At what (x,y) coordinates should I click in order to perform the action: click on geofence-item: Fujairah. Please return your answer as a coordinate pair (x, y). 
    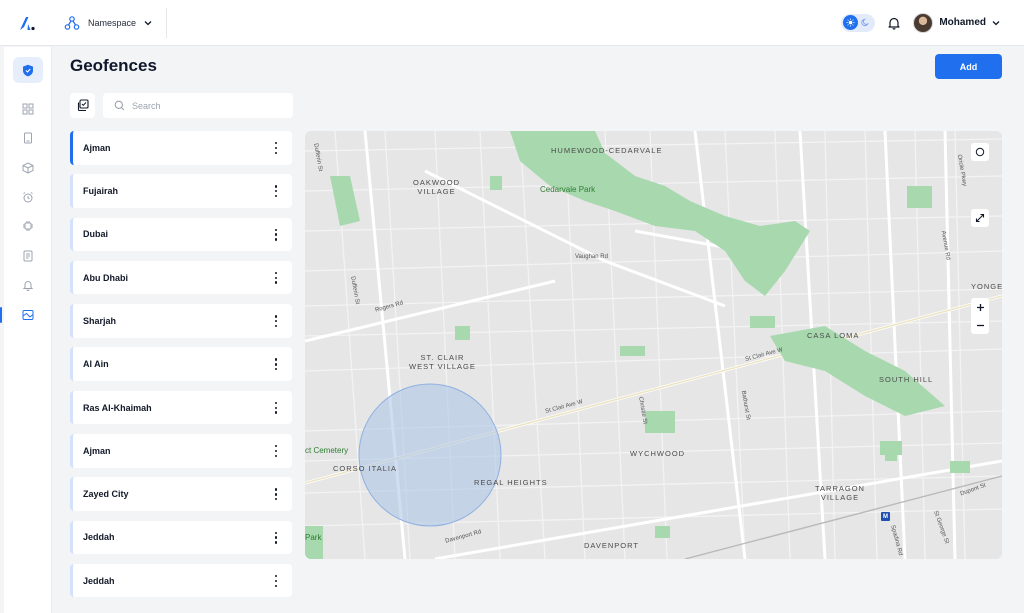
    Looking at the image, I should click on (181, 191).